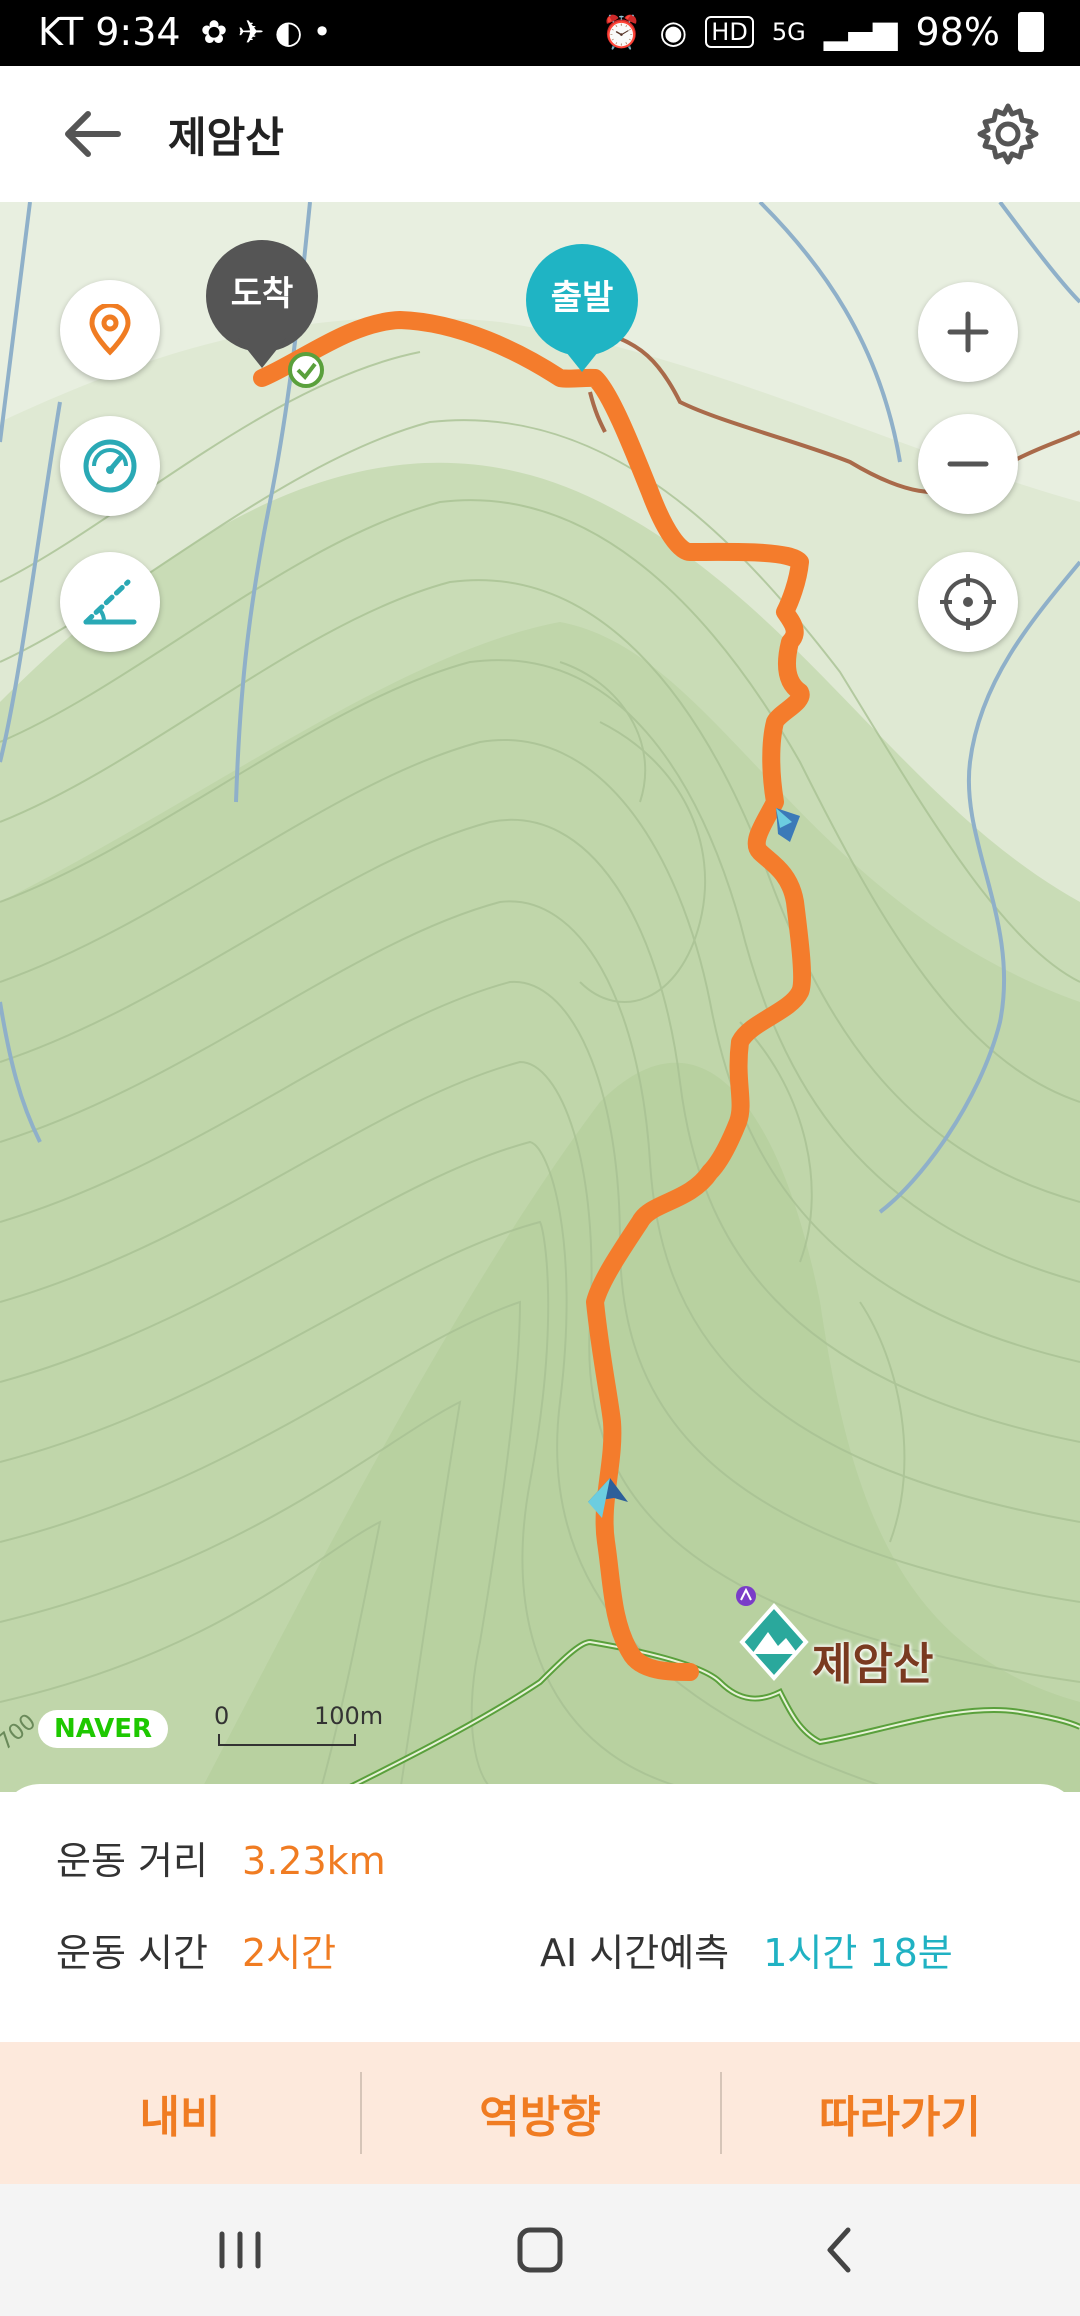 This screenshot has height=2316, width=1080. I want to click on recenter-button, so click(968, 602).